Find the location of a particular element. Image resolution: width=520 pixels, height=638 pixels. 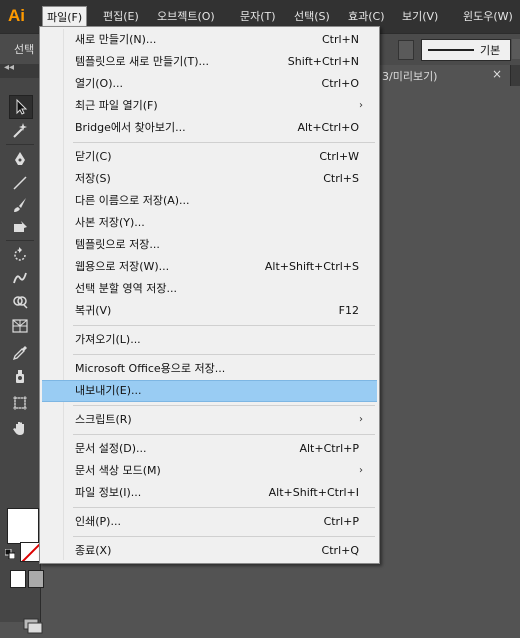

control-bar-selection-label: 선택 is located at coordinates (24, 49).